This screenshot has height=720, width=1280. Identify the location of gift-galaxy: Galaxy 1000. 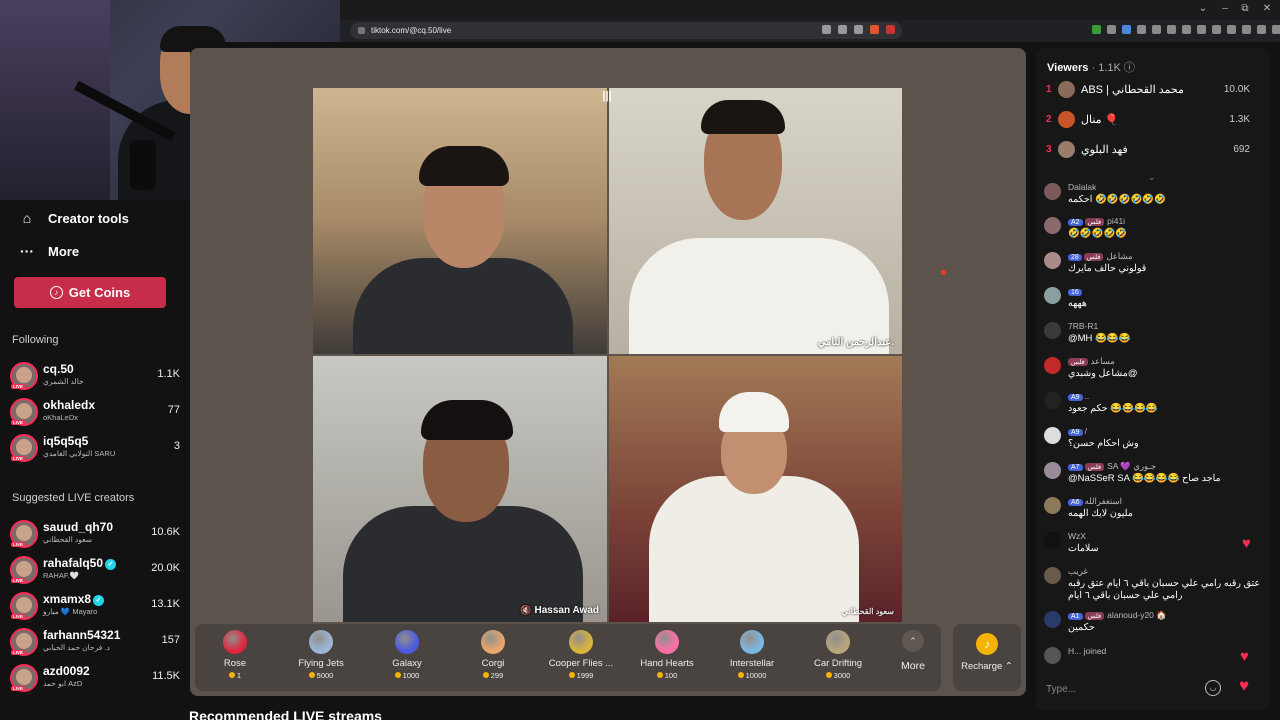
(407, 658).